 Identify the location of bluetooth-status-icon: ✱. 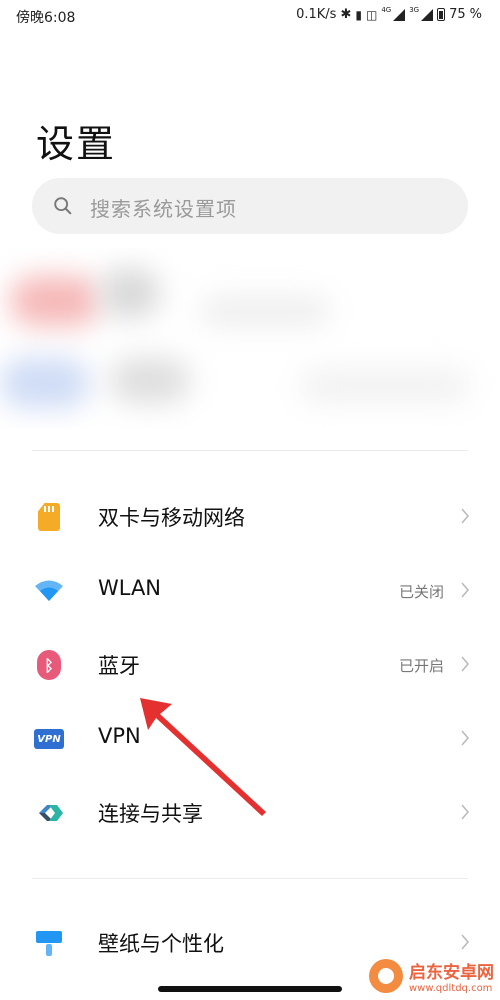
(346, 14).